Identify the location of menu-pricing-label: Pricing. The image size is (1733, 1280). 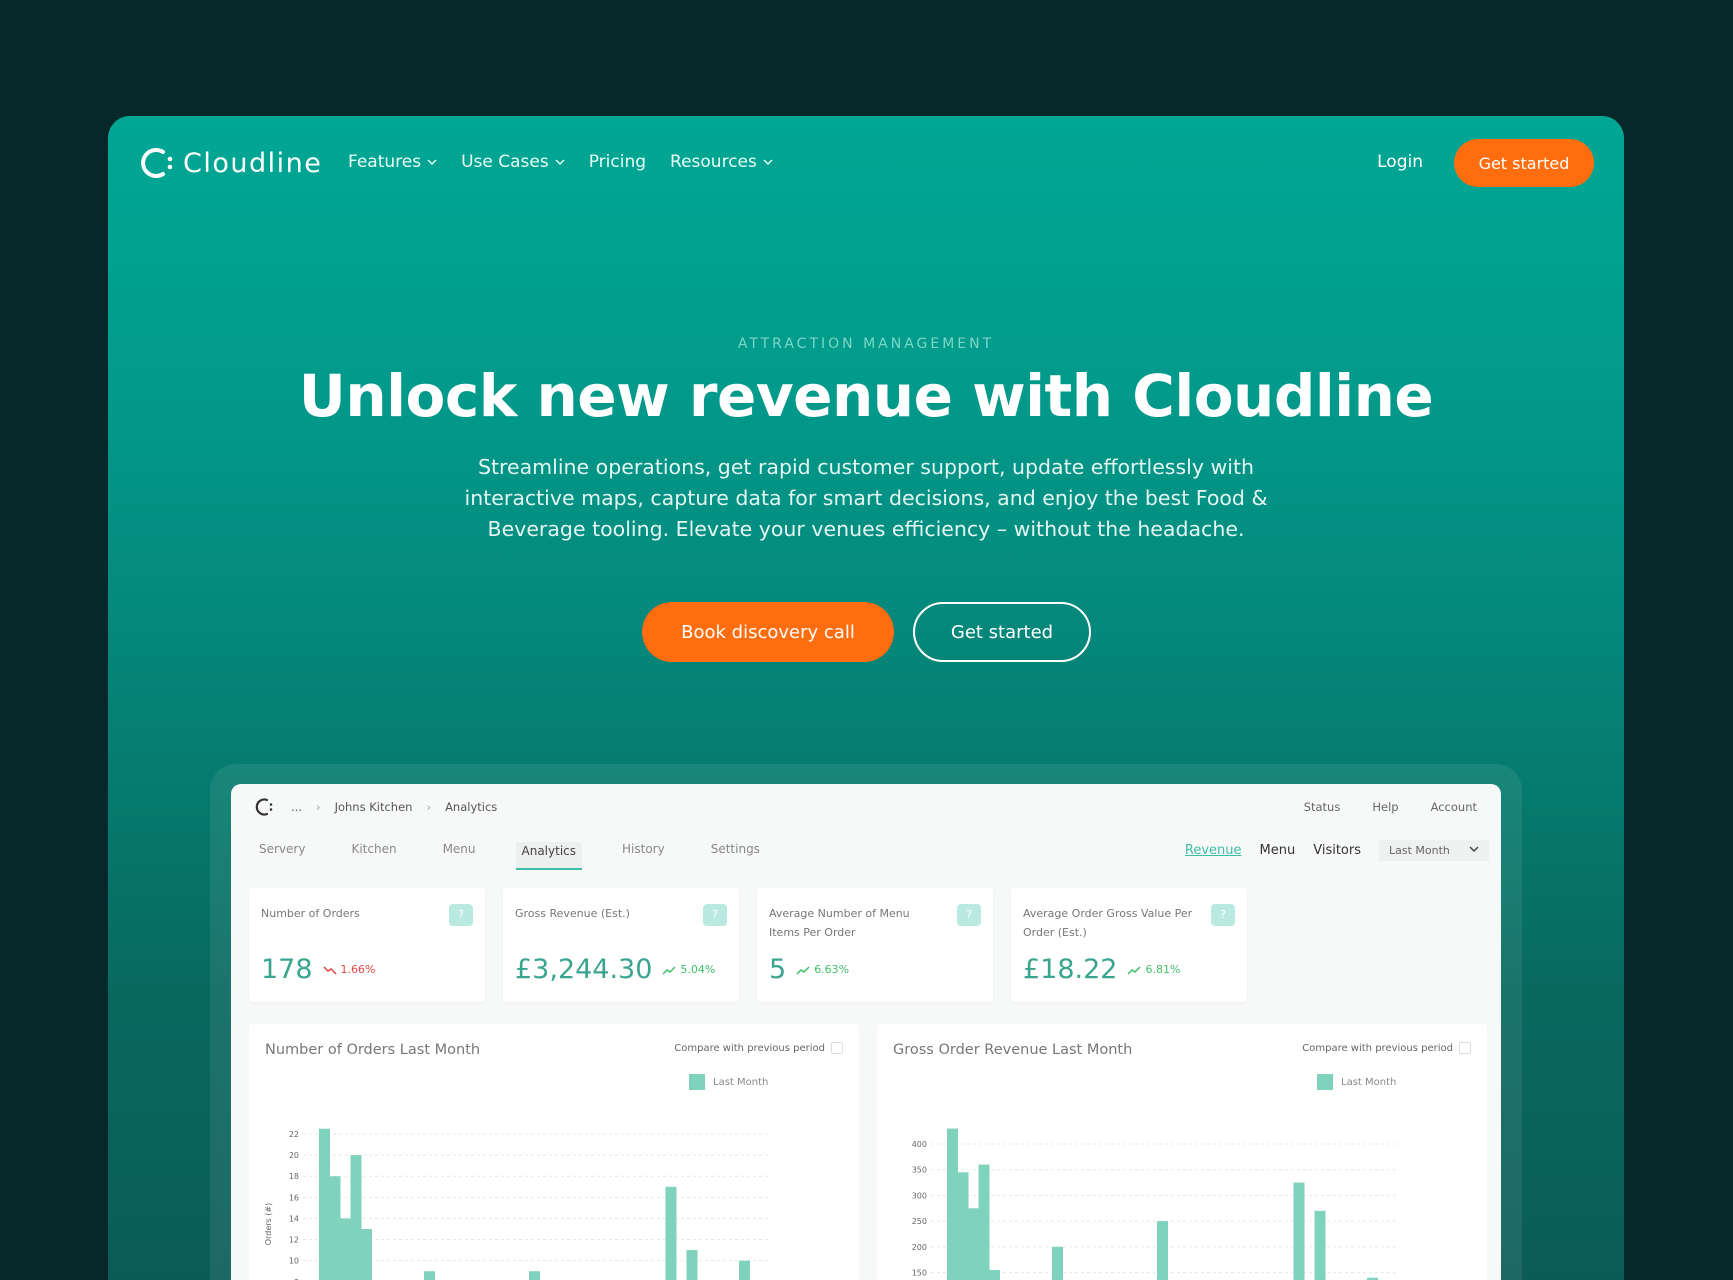
(617, 162).